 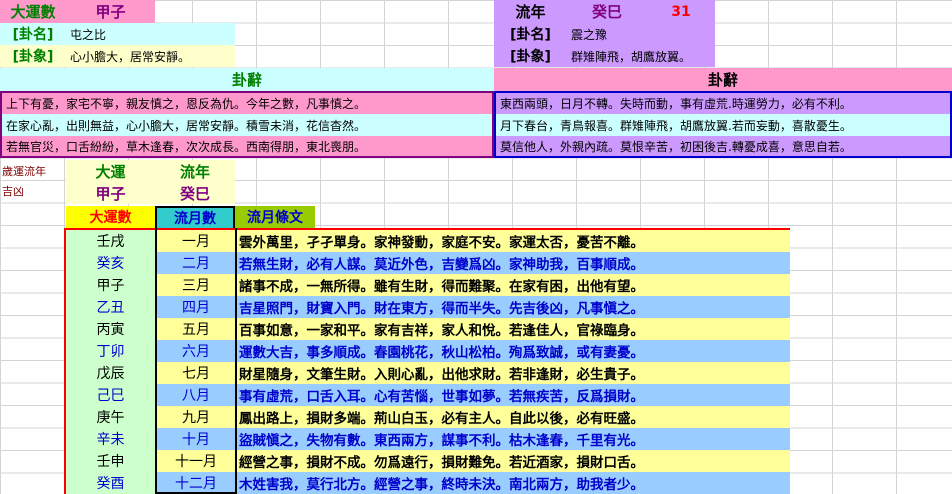 I want to click on left-ci-title: 卦辭, so click(x=247, y=79).